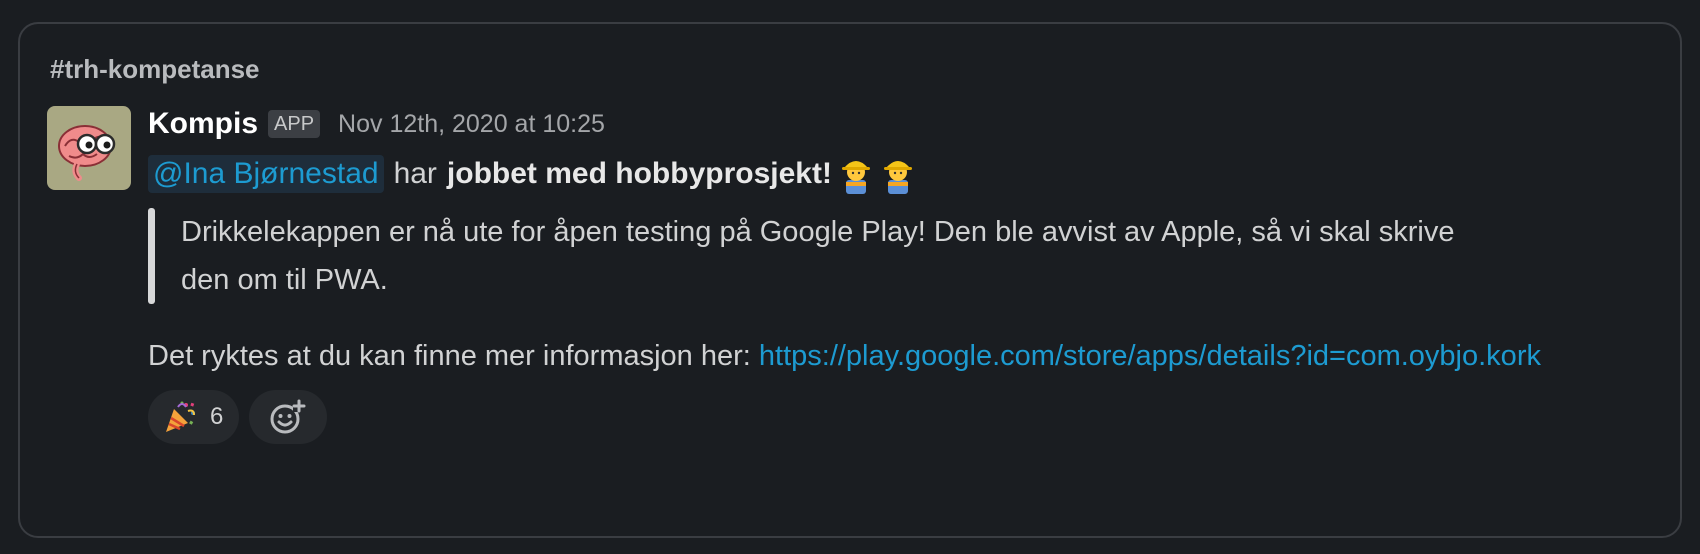  What do you see at coordinates (203, 124) in the screenshot?
I see `sender-name: Kompis` at bounding box center [203, 124].